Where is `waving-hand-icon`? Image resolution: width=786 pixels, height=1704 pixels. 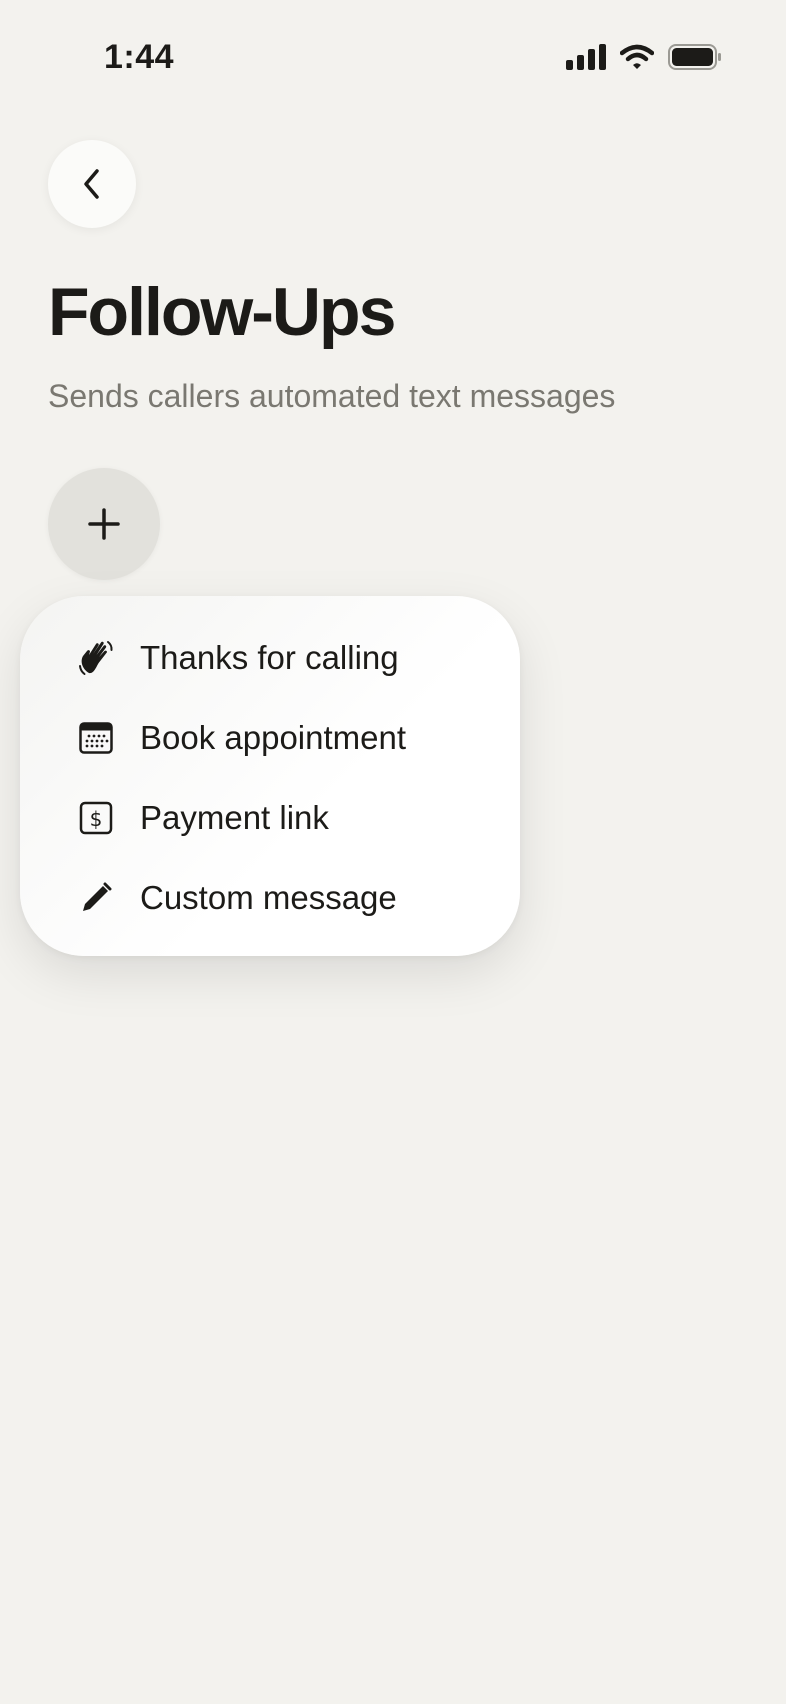
waving-hand-icon is located at coordinates (96, 658).